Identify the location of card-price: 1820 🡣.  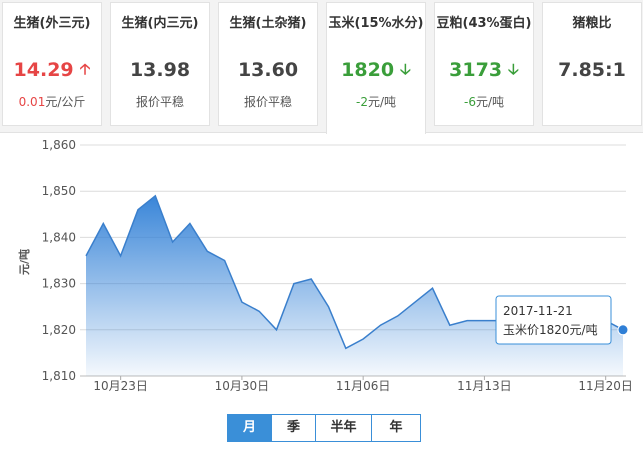
(376, 71).